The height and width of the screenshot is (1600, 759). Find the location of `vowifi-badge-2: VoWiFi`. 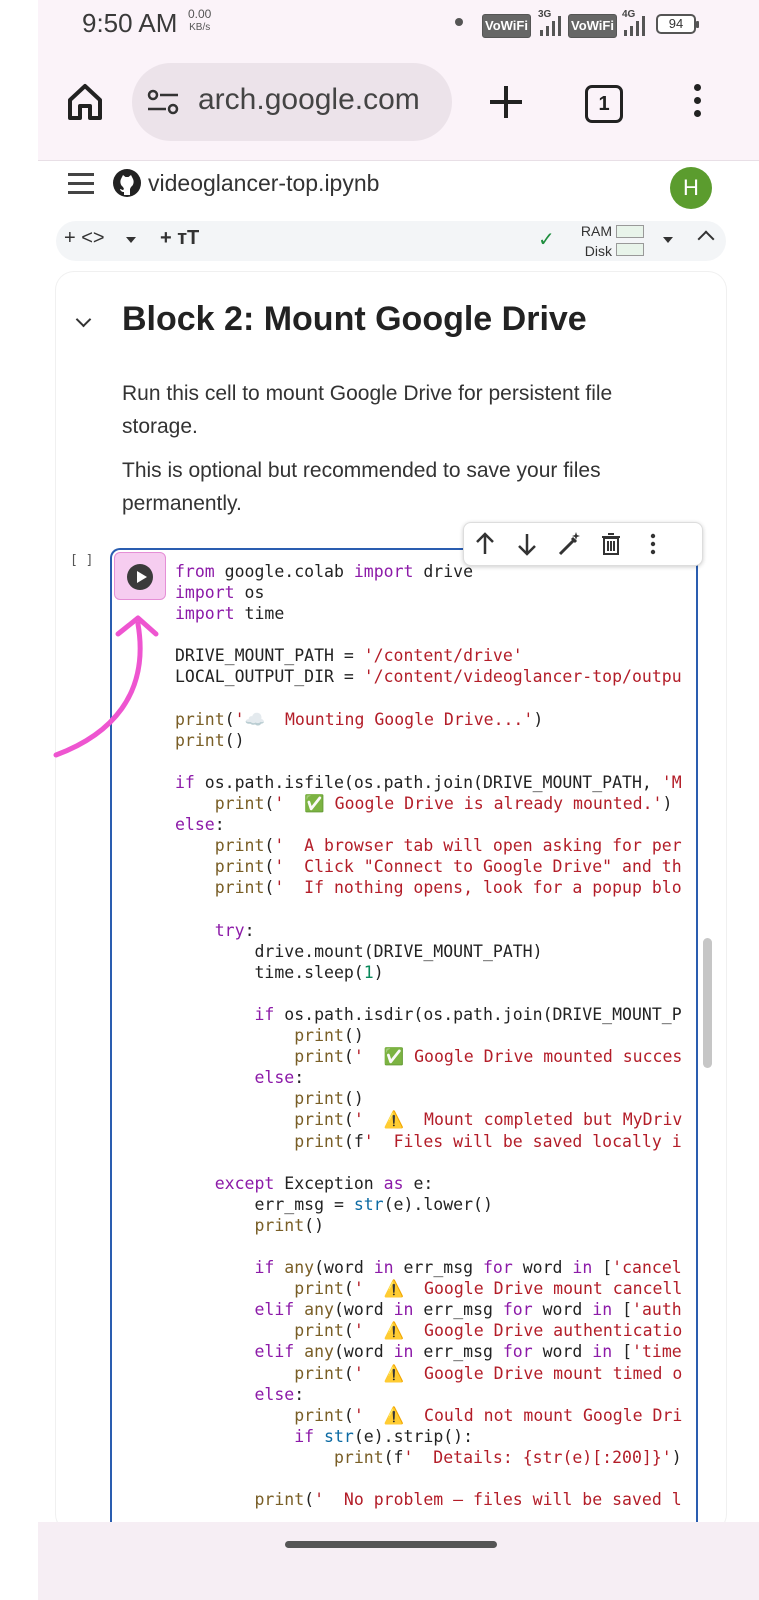

vowifi-badge-2: VoWiFi is located at coordinates (592, 26).